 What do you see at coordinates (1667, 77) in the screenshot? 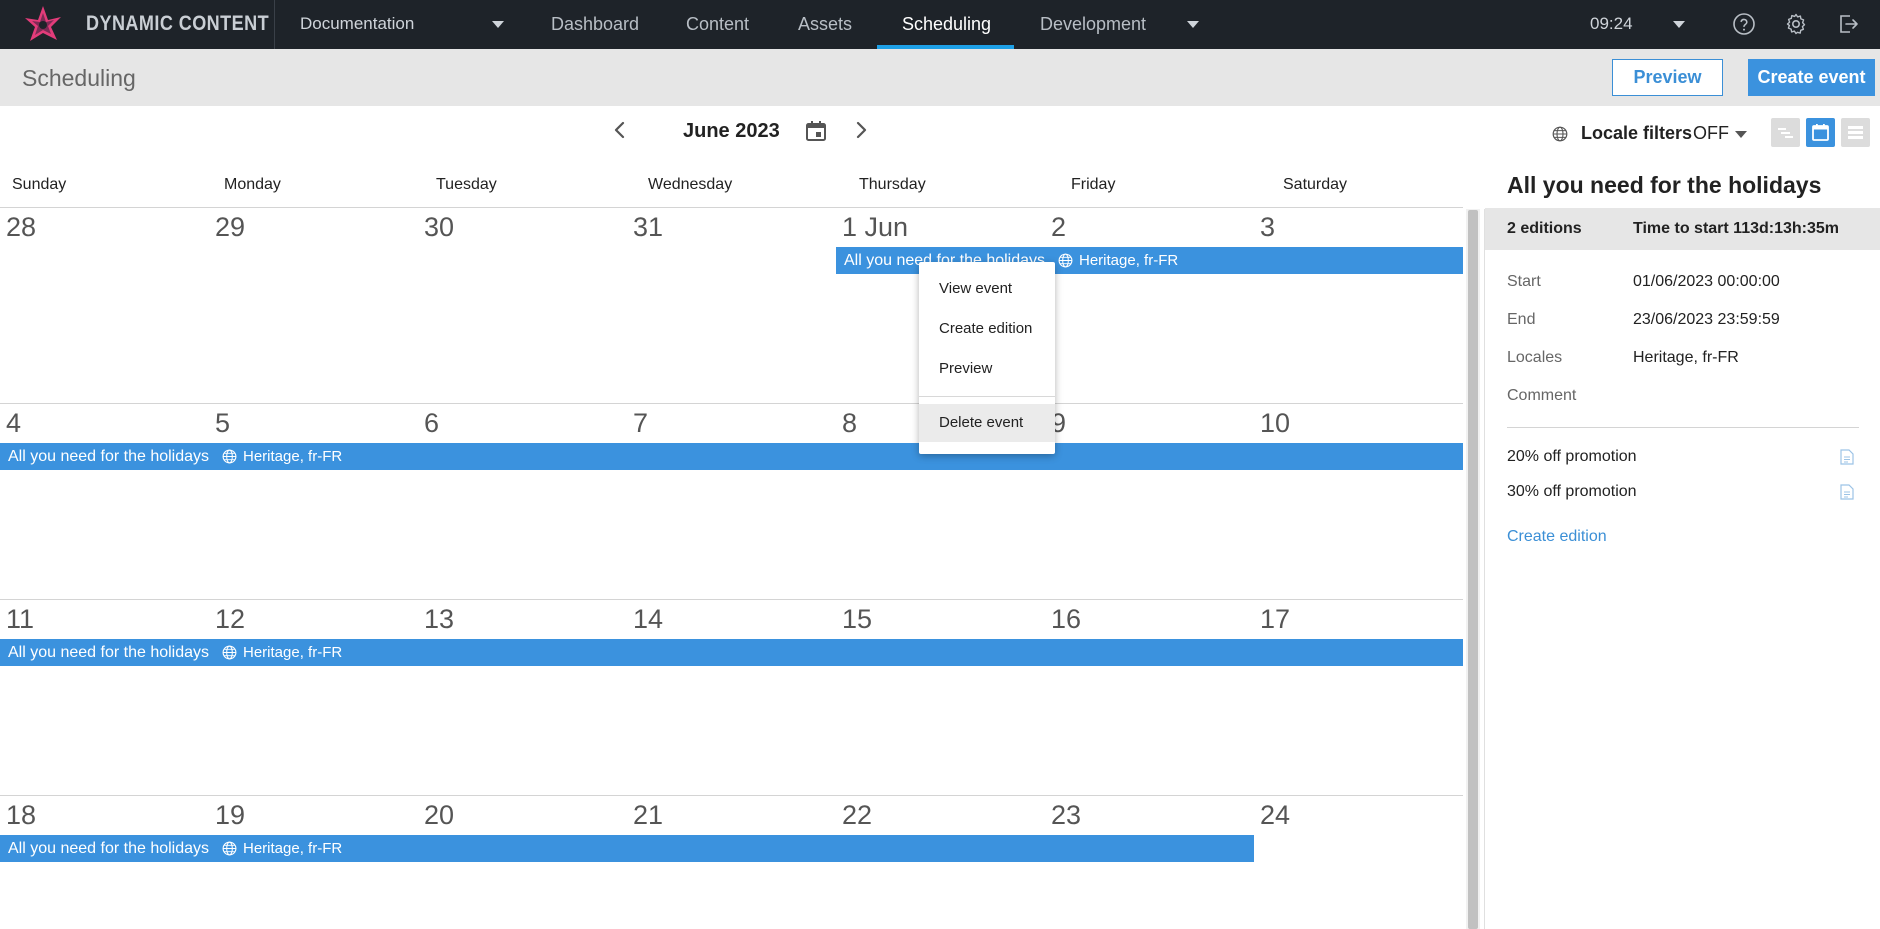
I see `preview-button: Preview` at bounding box center [1667, 77].